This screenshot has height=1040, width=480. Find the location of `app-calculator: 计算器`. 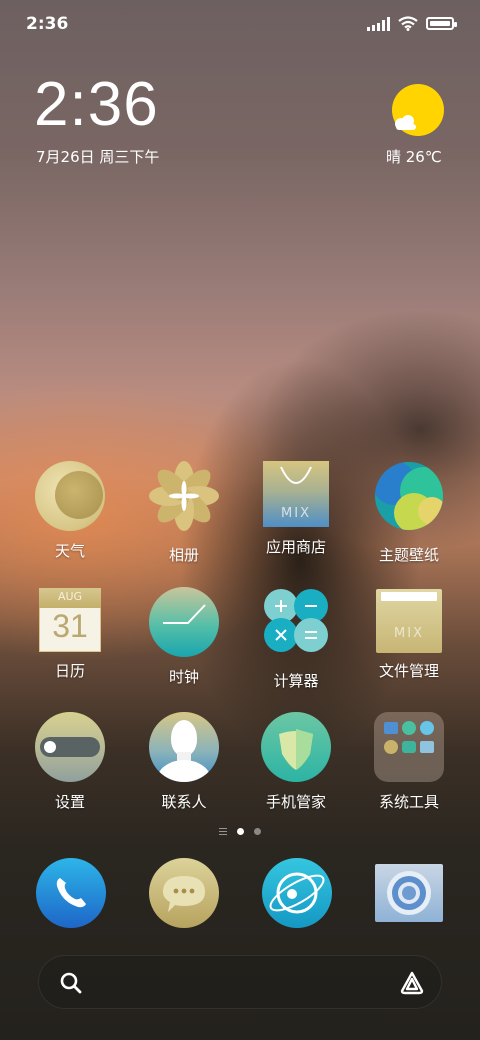

app-calculator: 计算器 is located at coordinates (296, 639).